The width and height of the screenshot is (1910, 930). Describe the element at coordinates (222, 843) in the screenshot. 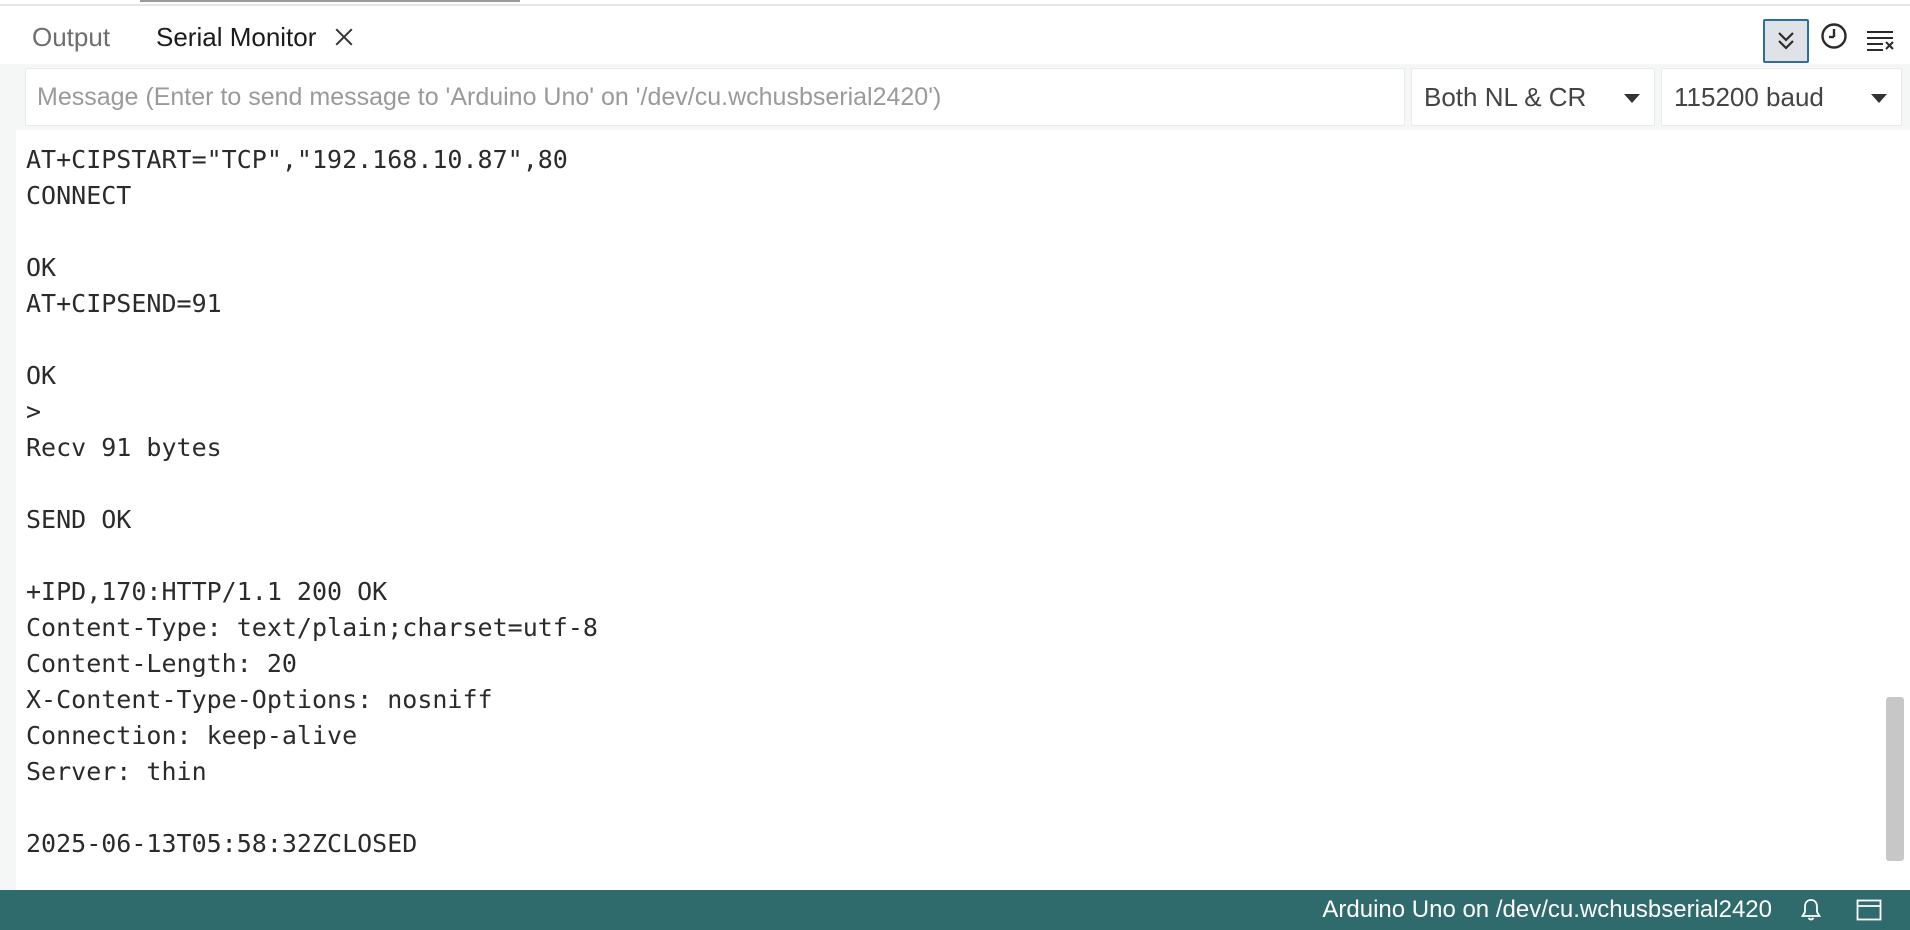

I see `console-line: 2025-06-13T05:58:32ZCLOSED` at that location.